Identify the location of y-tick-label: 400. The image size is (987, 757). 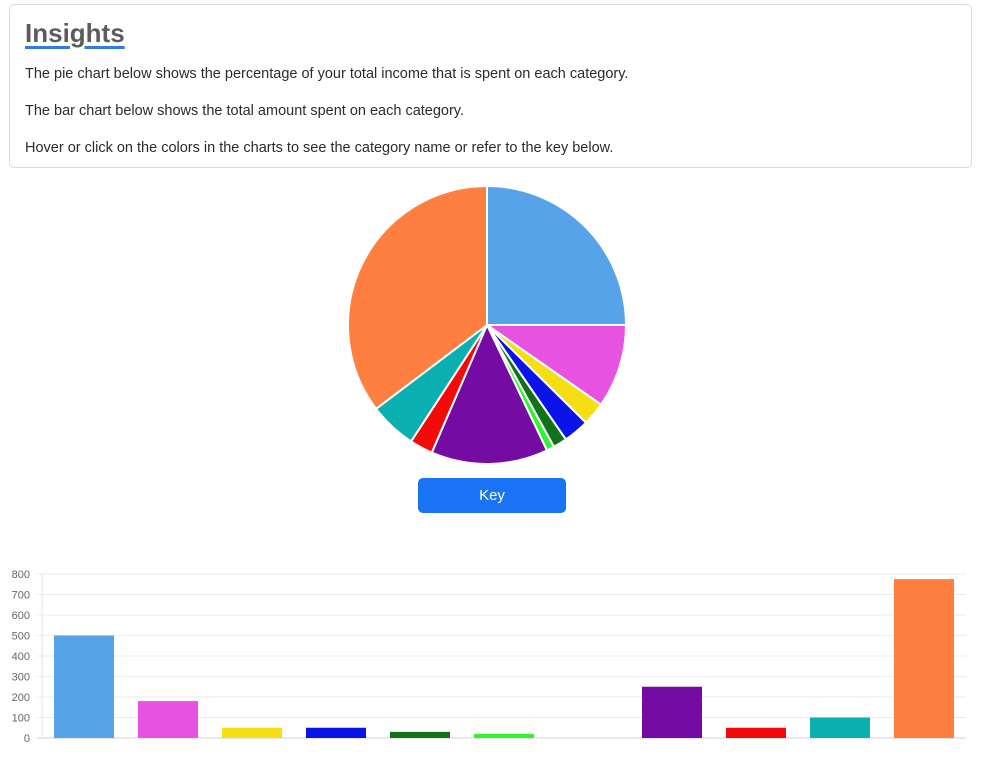
(21, 657).